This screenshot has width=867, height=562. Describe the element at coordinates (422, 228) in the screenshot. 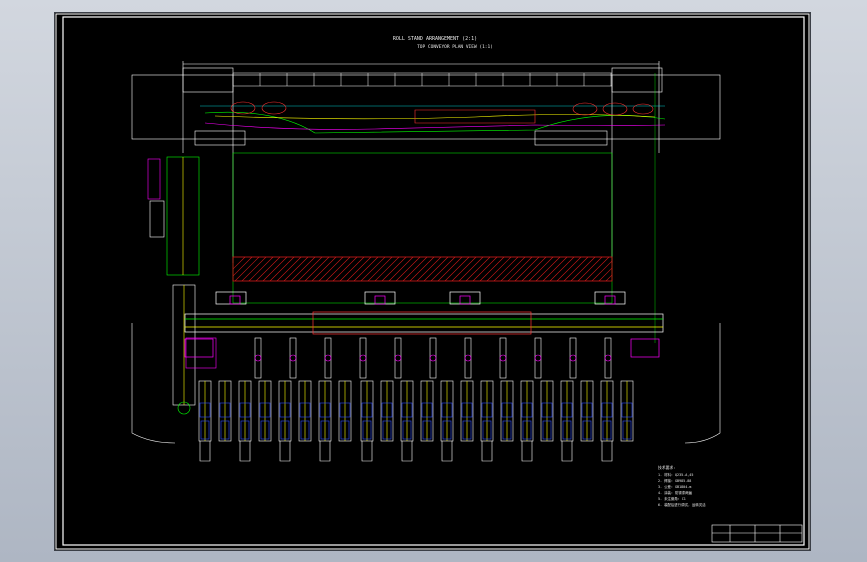

I see `frame-outline` at that location.